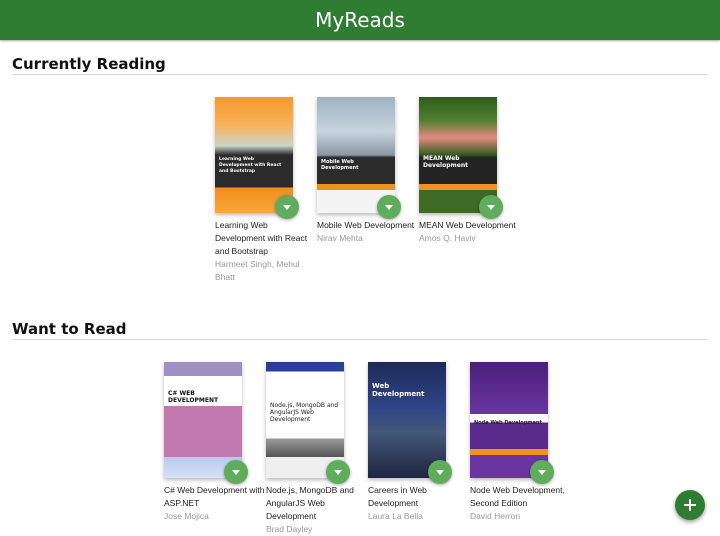  What do you see at coordinates (69, 329) in the screenshot?
I see `shelf-title: Want to Read` at bounding box center [69, 329].